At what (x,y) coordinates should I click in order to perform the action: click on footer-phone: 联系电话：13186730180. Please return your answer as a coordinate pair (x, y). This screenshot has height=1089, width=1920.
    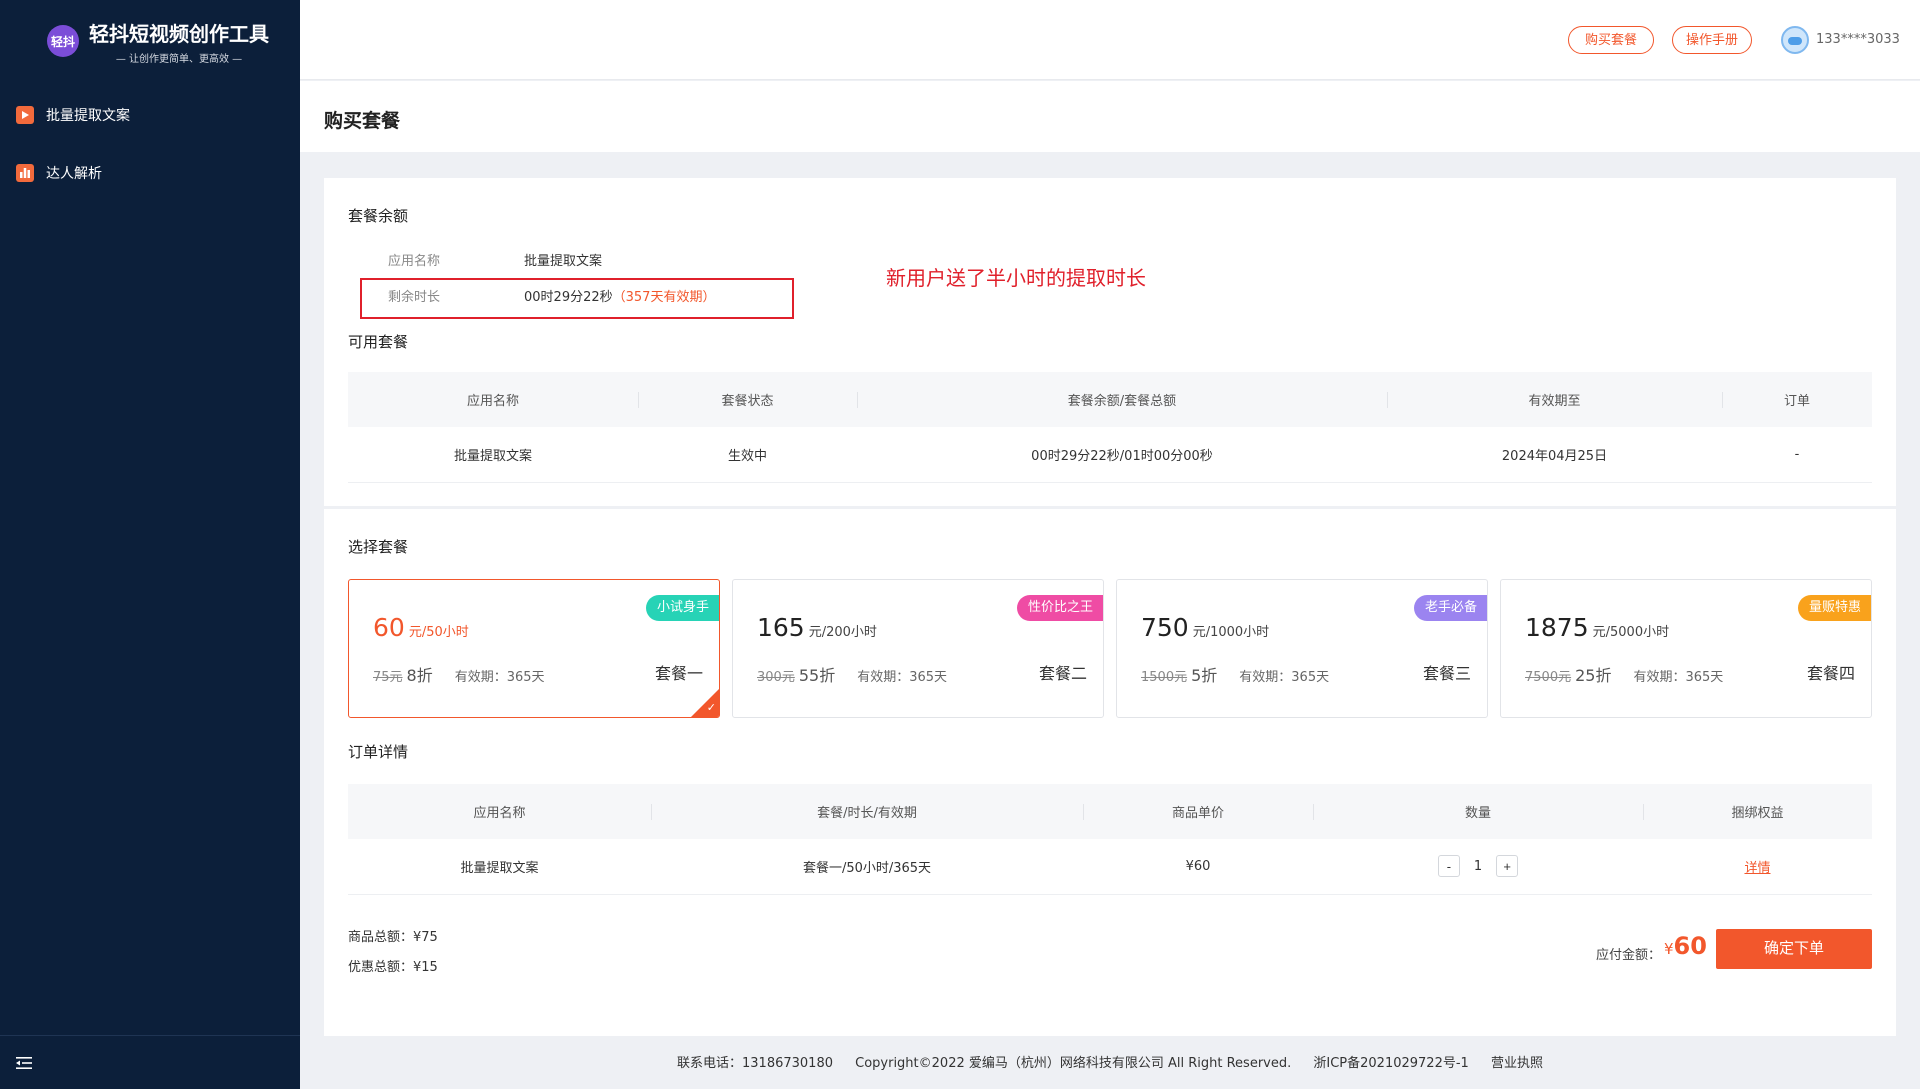
    Looking at the image, I should click on (755, 1063).